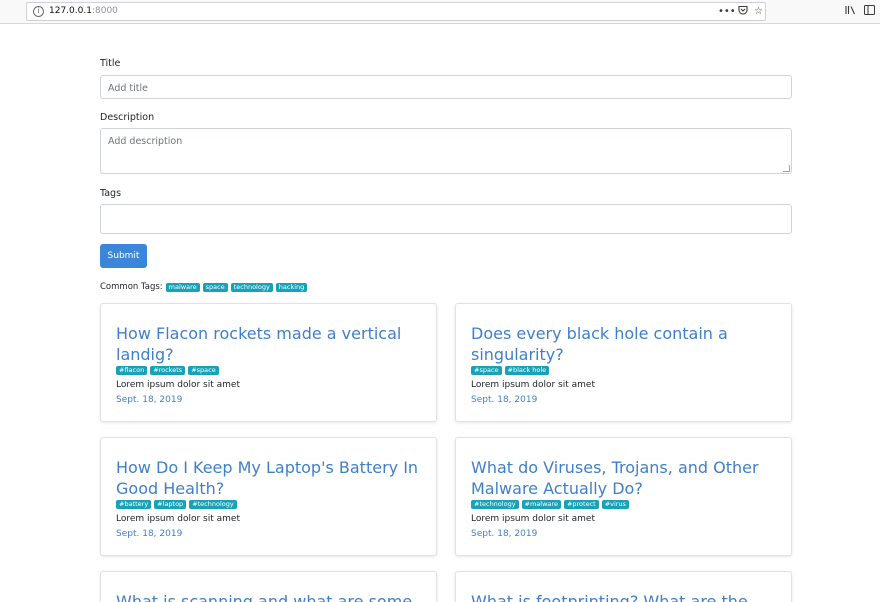 Image resolution: width=880 pixels, height=602 pixels. I want to click on tags-input, so click(446, 219).